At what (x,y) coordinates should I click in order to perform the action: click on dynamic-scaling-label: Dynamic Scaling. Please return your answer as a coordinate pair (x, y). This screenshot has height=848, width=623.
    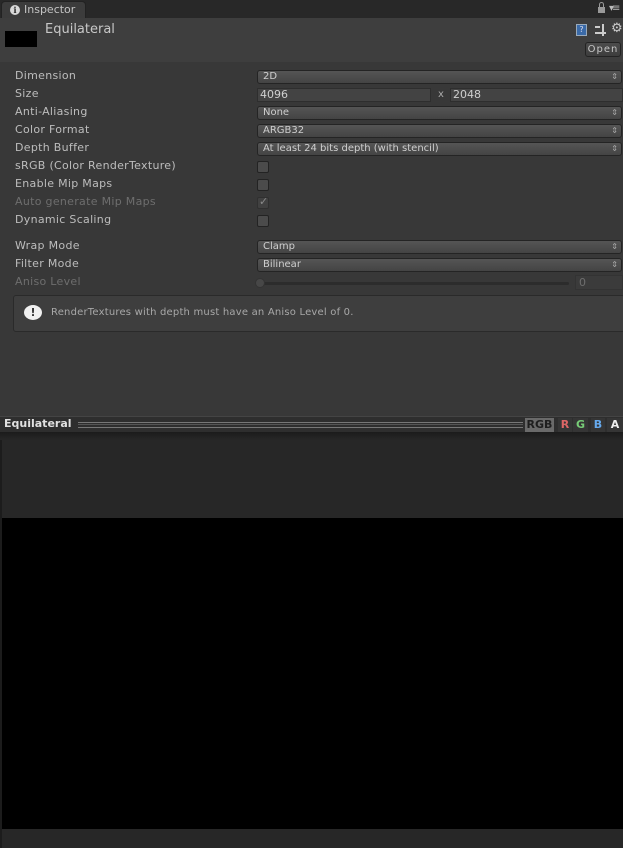
    Looking at the image, I should click on (63, 219).